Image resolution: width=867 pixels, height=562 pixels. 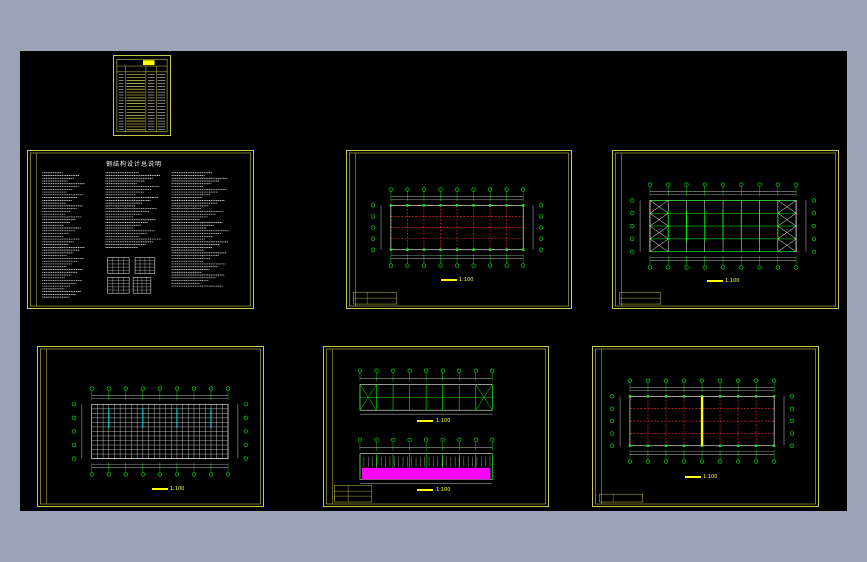 I want to click on anchor-plan-drawing, so click(x=705, y=426).